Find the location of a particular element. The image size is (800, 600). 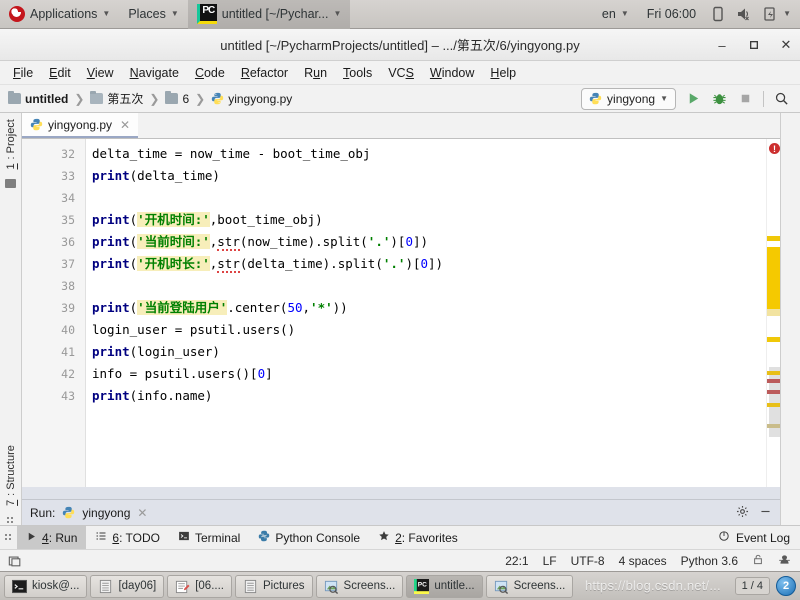

workspace-switcher: 1 / 4 is located at coordinates (752, 586).